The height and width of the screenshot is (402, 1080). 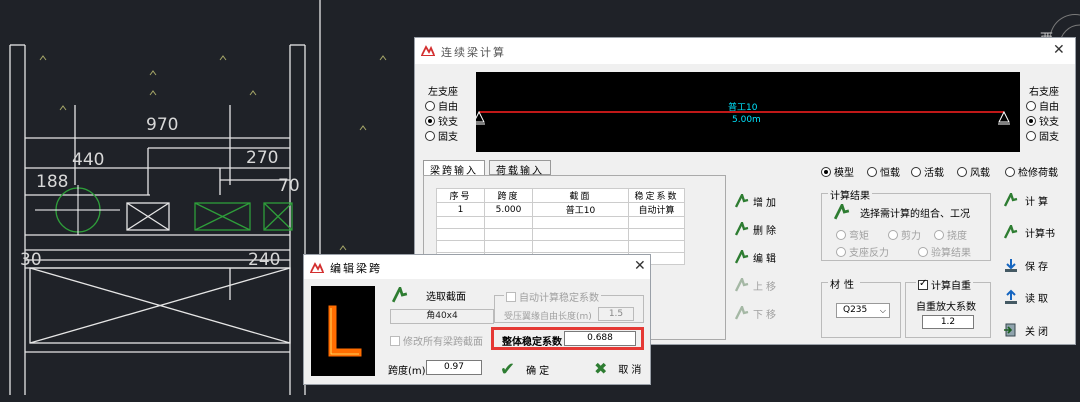 What do you see at coordinates (904, 234) in the screenshot?
I see `result-shear: 剪力` at bounding box center [904, 234].